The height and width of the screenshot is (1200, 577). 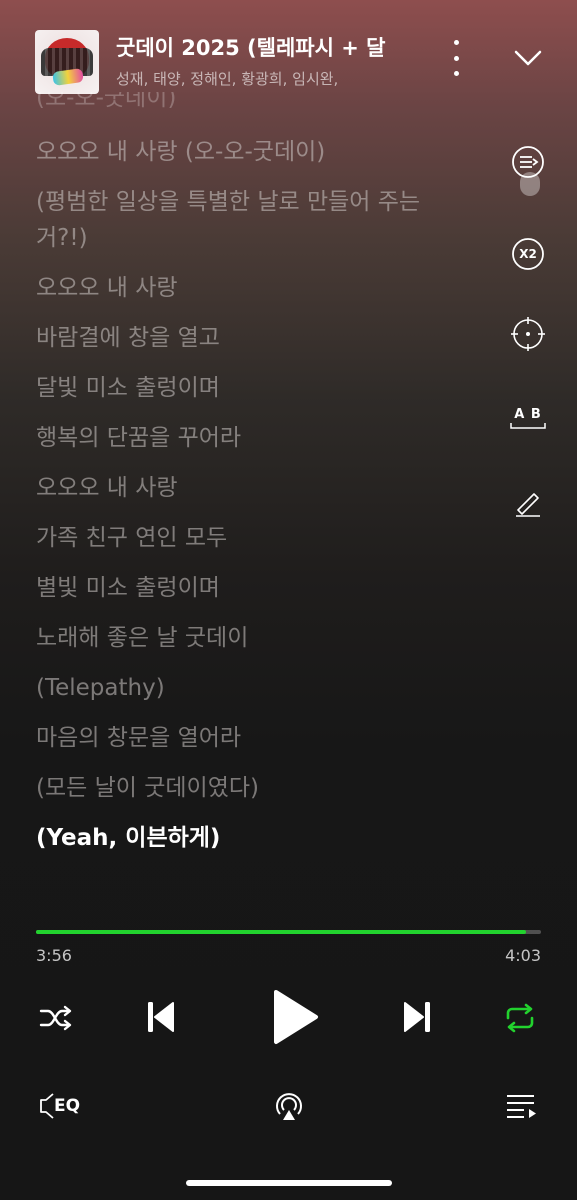 What do you see at coordinates (418, 1017) in the screenshot?
I see `next-track-icon` at bounding box center [418, 1017].